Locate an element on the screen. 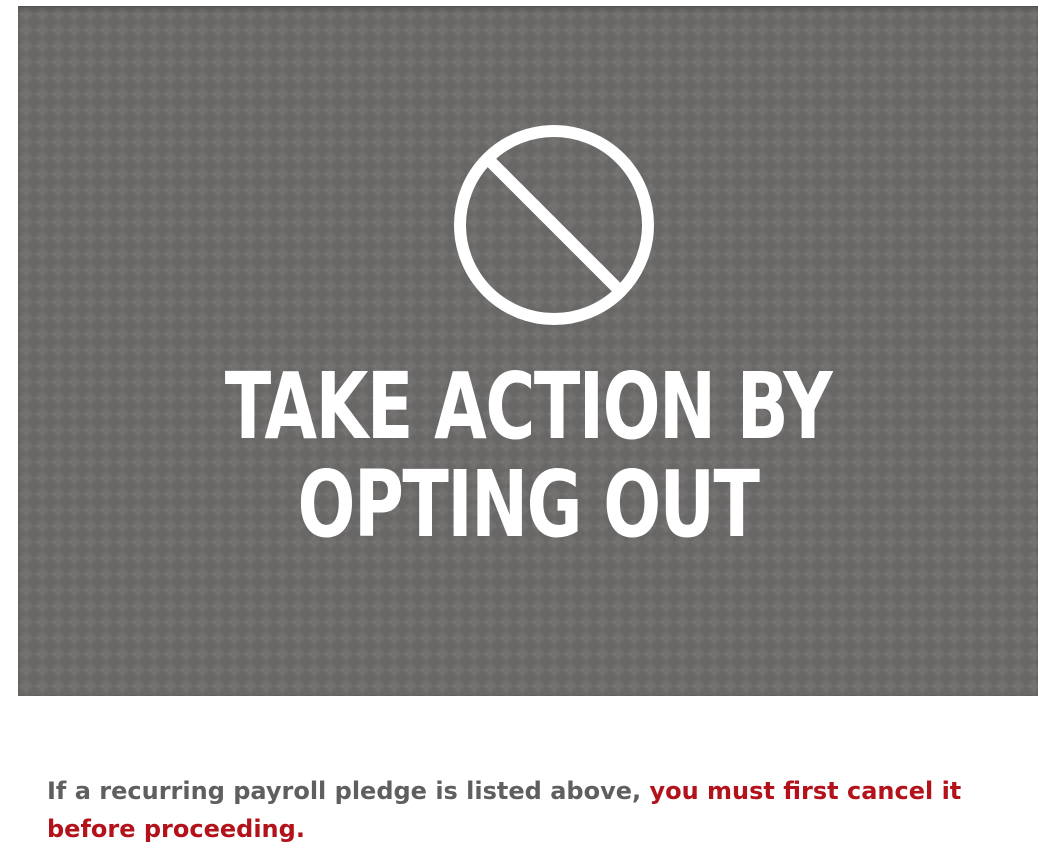  banner-top-shadow is located at coordinates (528, 10).